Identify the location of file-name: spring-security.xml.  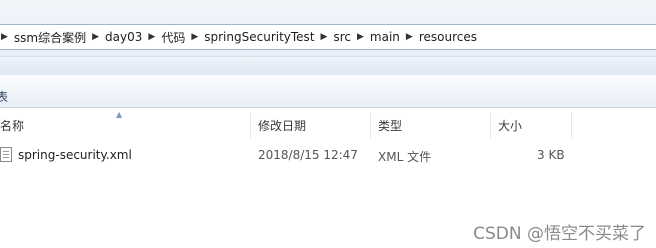
(75, 155).